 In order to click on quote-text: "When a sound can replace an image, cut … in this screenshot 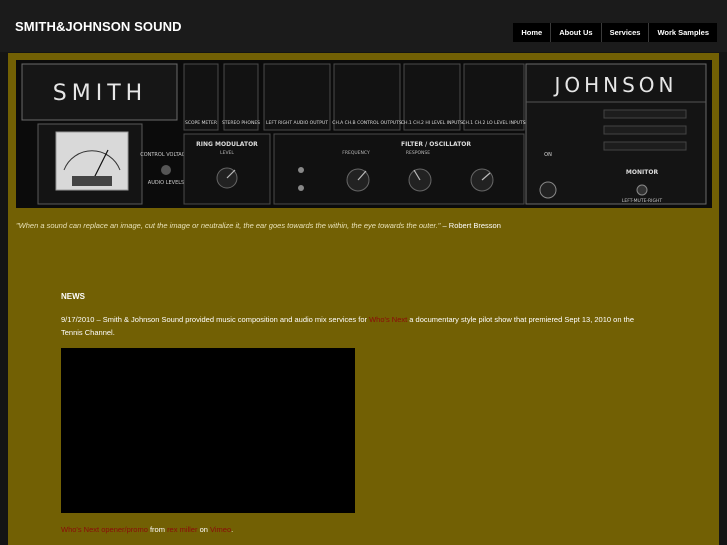, I will do `click(228, 225)`.